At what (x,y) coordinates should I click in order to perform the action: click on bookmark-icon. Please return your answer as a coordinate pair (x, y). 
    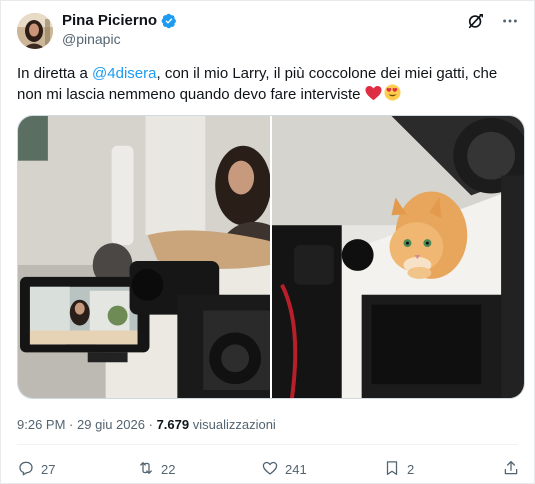
    Looking at the image, I should click on (392, 469).